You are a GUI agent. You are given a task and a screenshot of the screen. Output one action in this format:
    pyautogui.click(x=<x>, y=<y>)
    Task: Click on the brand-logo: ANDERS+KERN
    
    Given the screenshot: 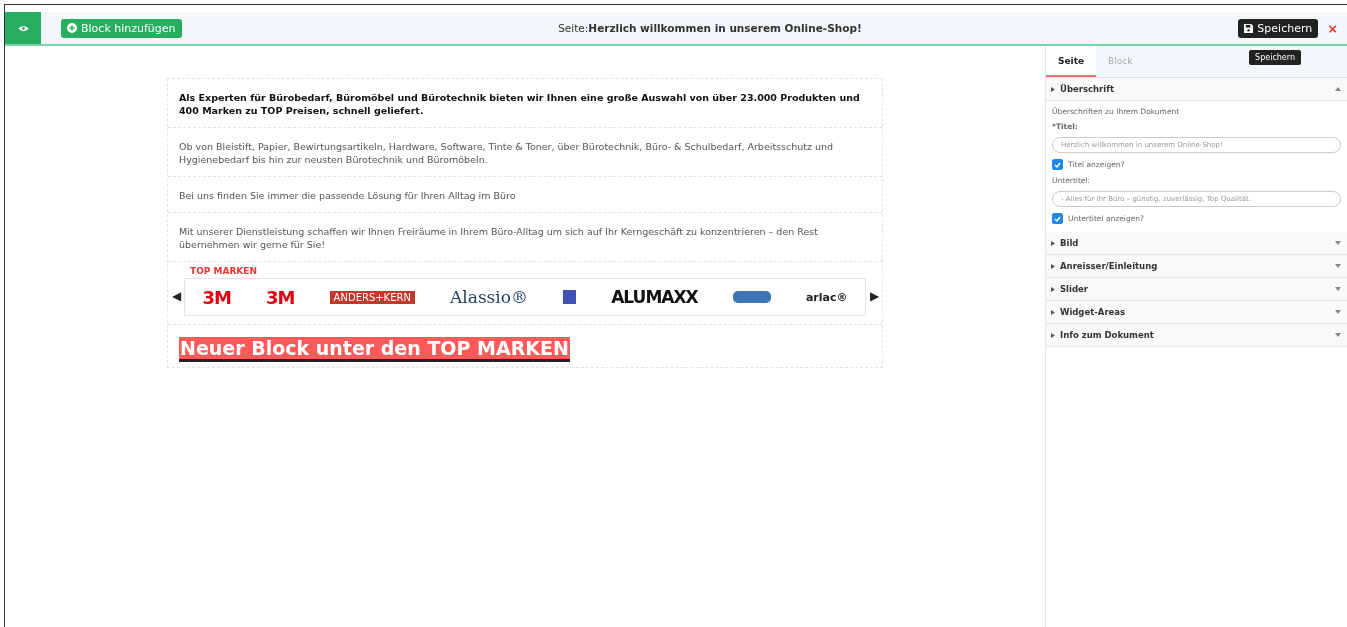 What is the action you would take?
    pyautogui.click(x=372, y=297)
    